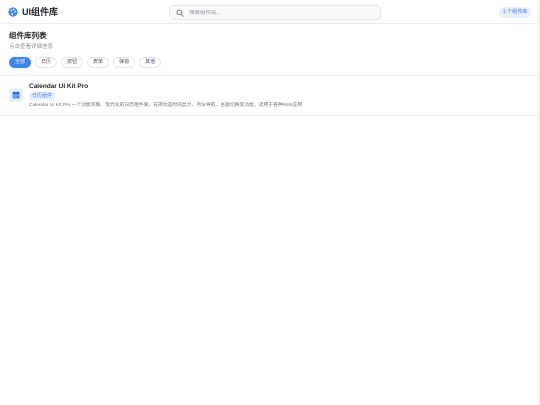  What do you see at coordinates (28, 35) in the screenshot?
I see `page-title: 组件库列表` at bounding box center [28, 35].